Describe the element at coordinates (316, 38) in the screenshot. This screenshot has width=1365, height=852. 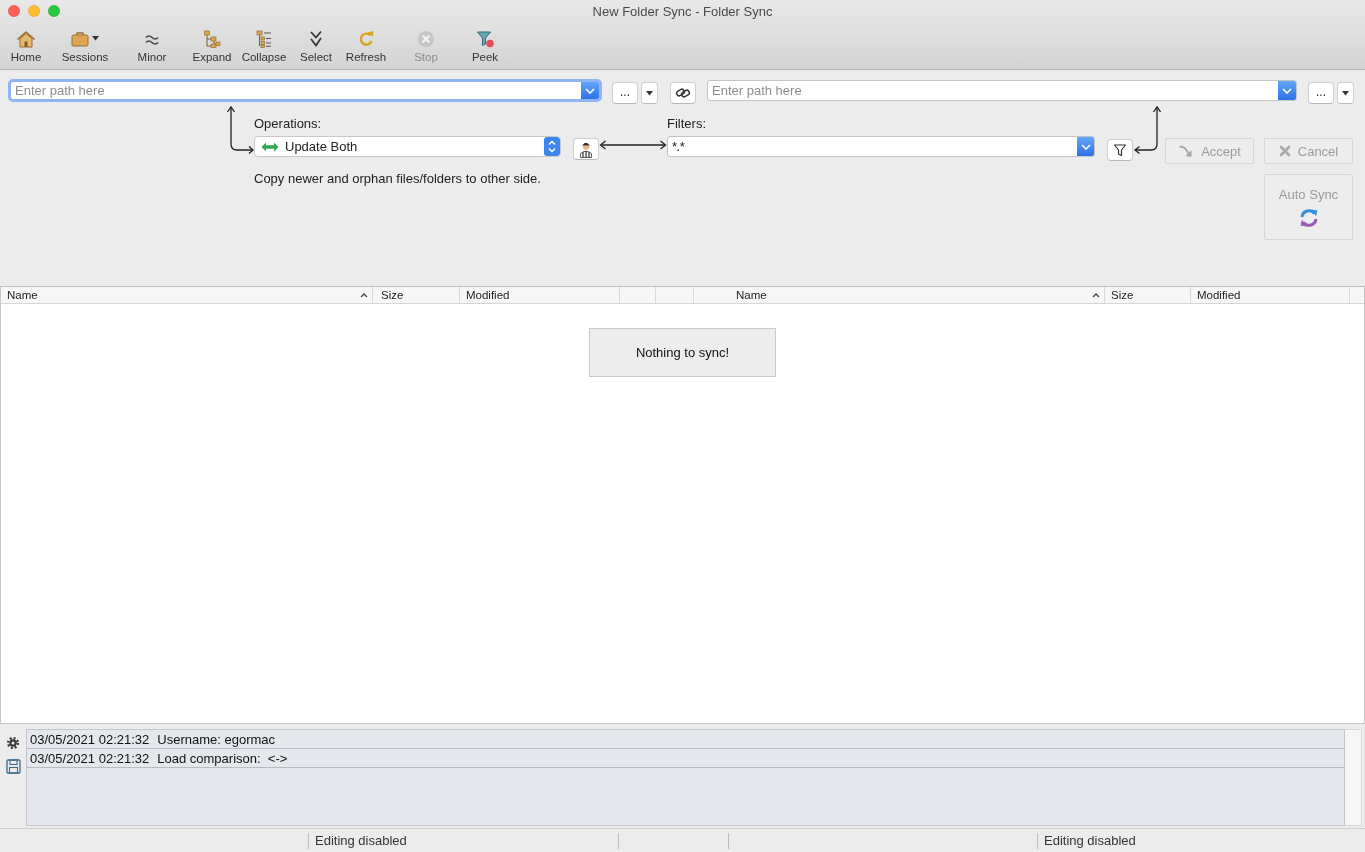
I see `double-check-icon` at that location.